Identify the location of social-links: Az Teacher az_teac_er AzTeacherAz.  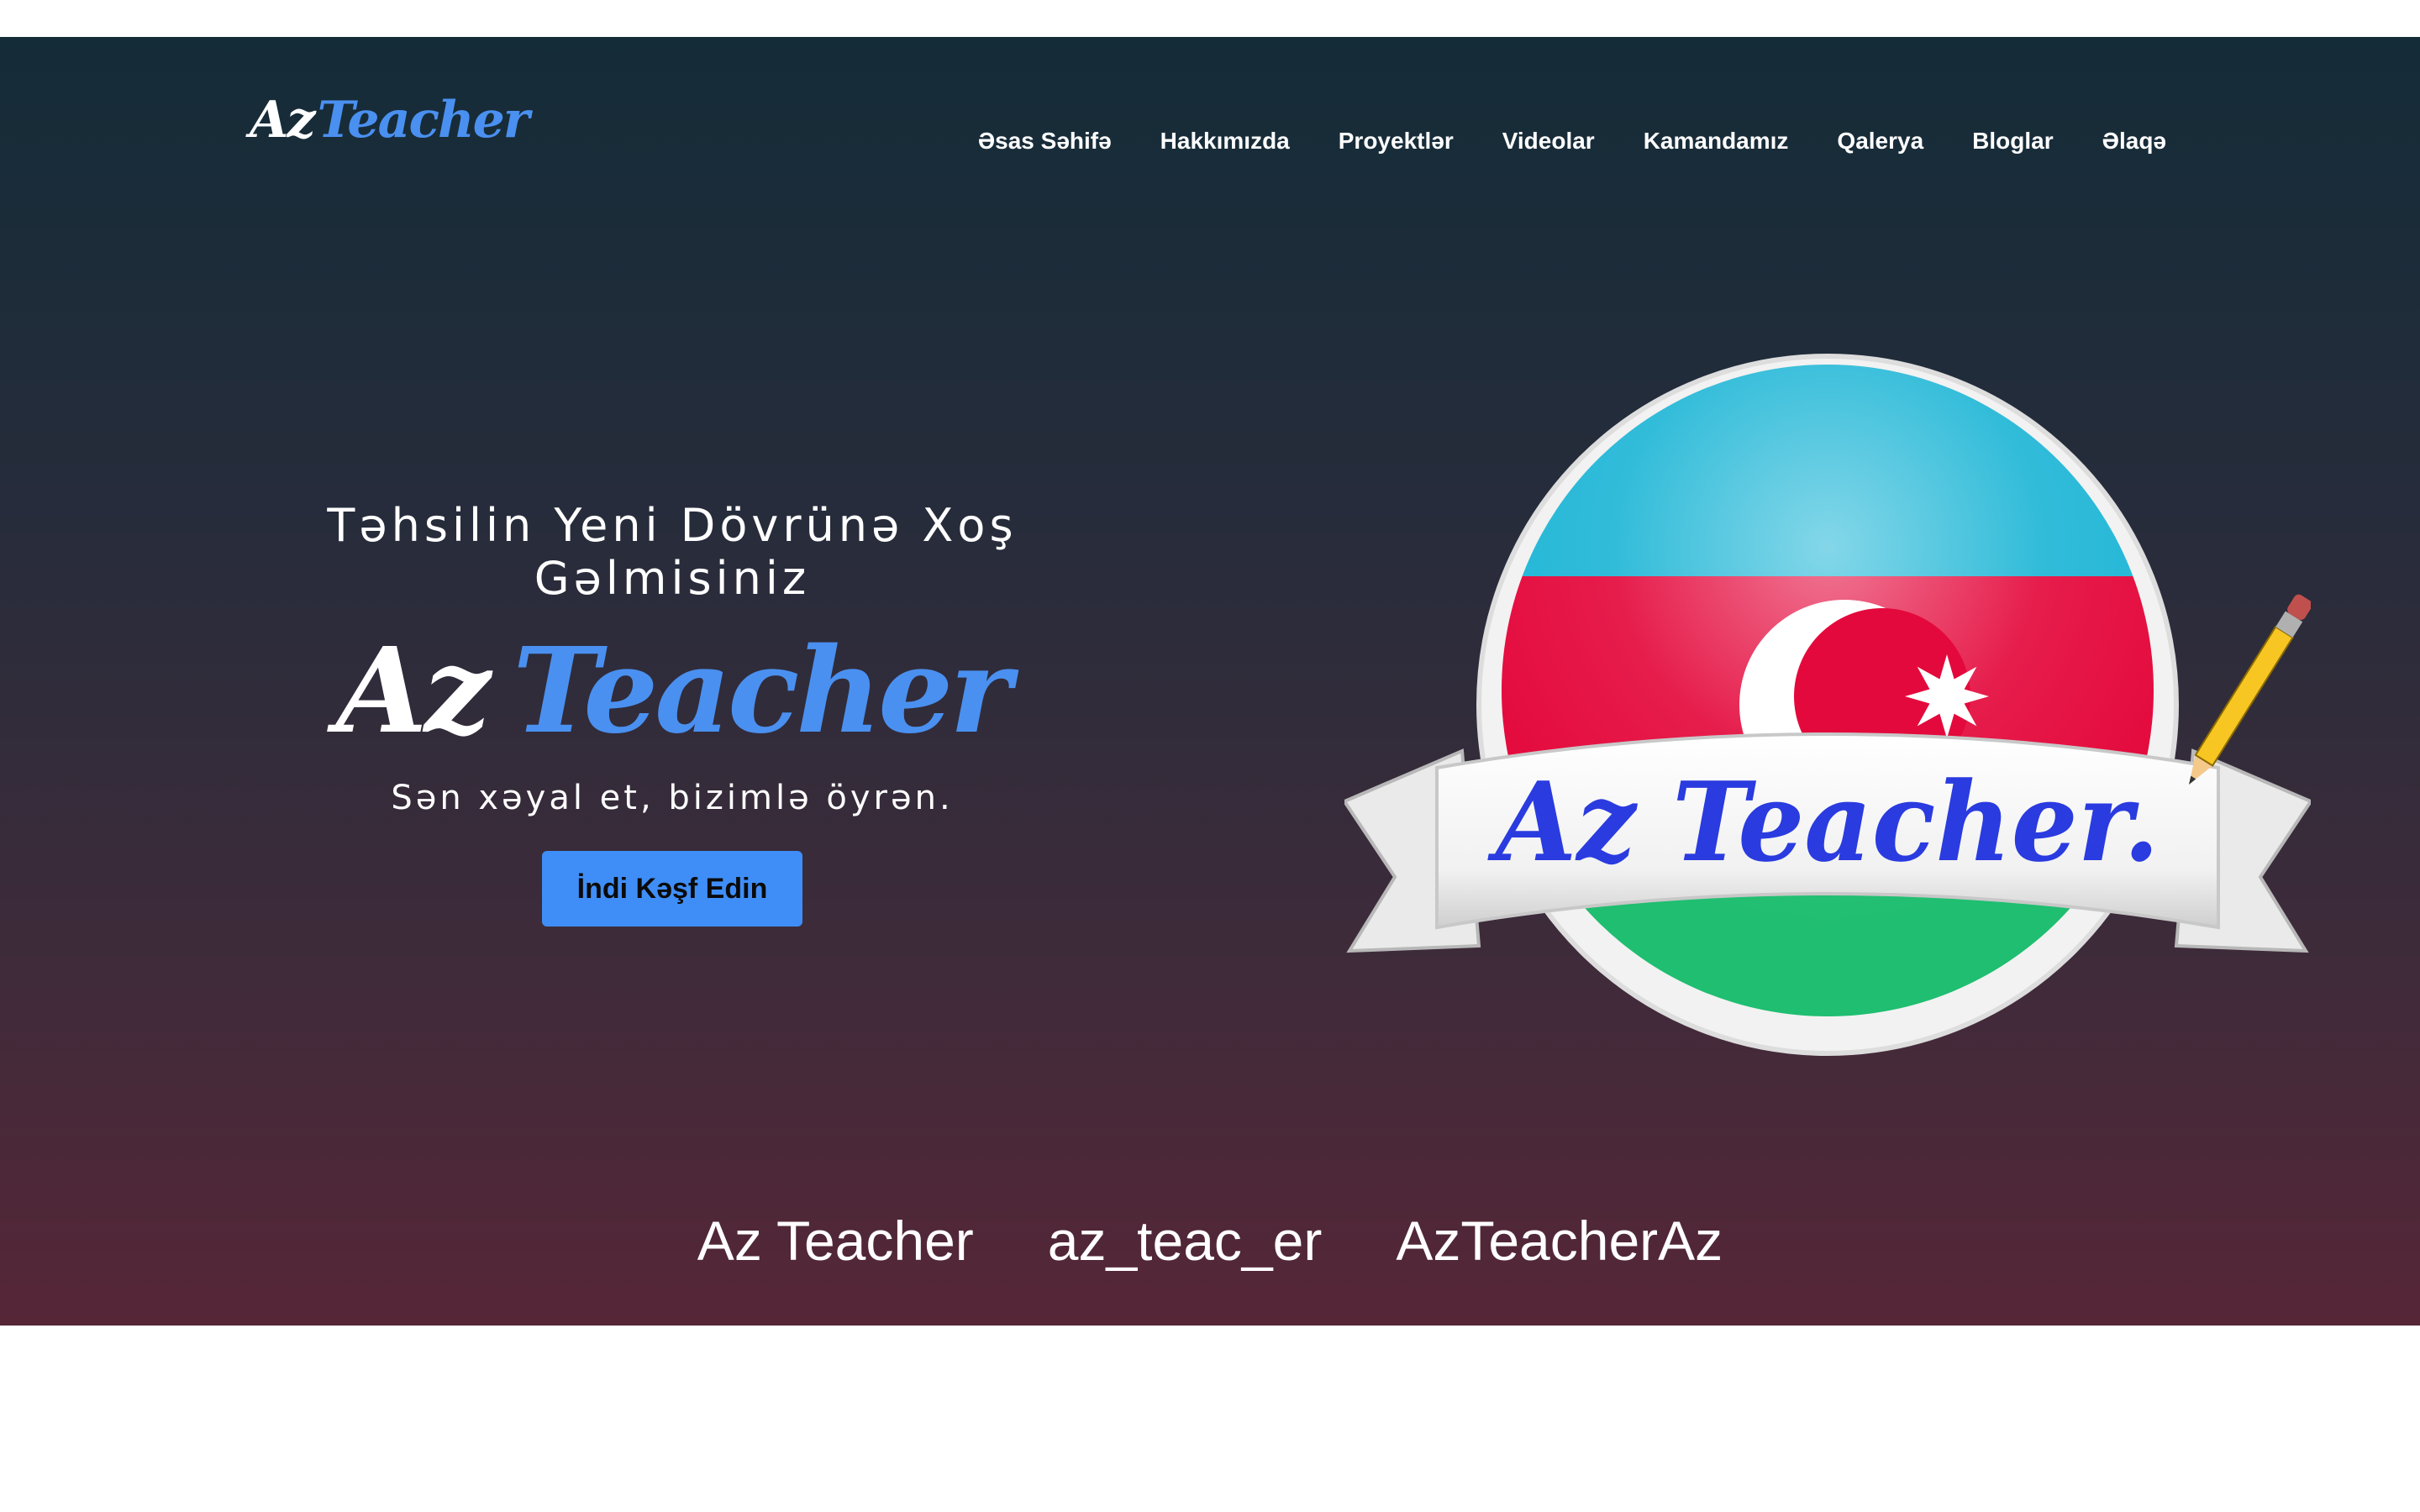
(1210, 1241).